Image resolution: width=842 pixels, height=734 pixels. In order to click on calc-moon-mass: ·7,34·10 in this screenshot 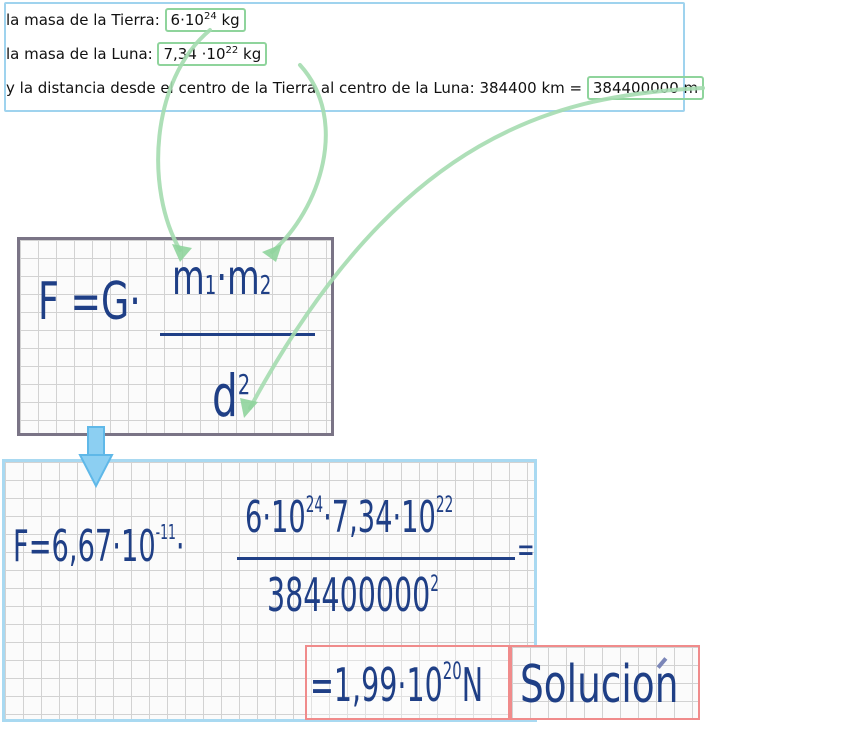, I will do `click(379, 517)`.